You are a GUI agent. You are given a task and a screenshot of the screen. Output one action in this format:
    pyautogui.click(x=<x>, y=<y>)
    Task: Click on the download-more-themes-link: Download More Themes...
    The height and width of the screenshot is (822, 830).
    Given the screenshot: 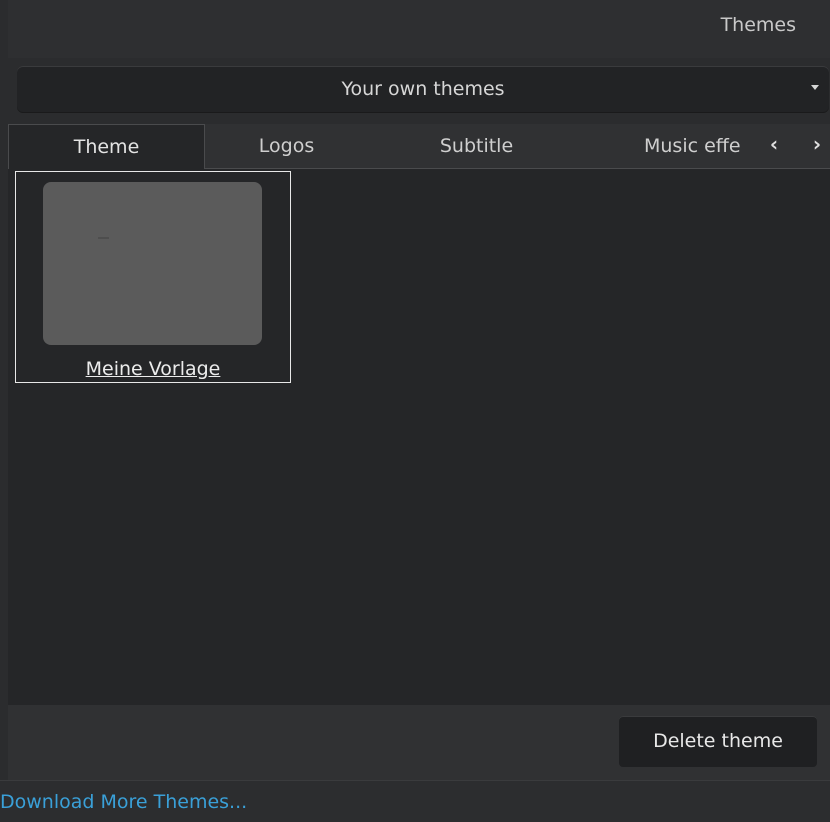 What is the action you would take?
    pyautogui.click(x=123, y=802)
    